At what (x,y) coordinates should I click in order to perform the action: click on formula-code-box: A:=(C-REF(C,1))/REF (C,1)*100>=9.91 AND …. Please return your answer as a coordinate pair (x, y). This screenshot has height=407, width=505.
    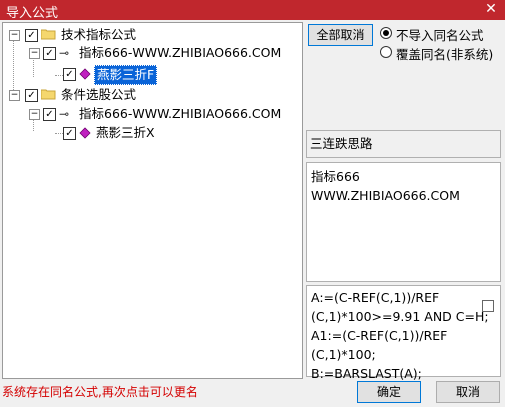
    Looking at the image, I should click on (403, 333).